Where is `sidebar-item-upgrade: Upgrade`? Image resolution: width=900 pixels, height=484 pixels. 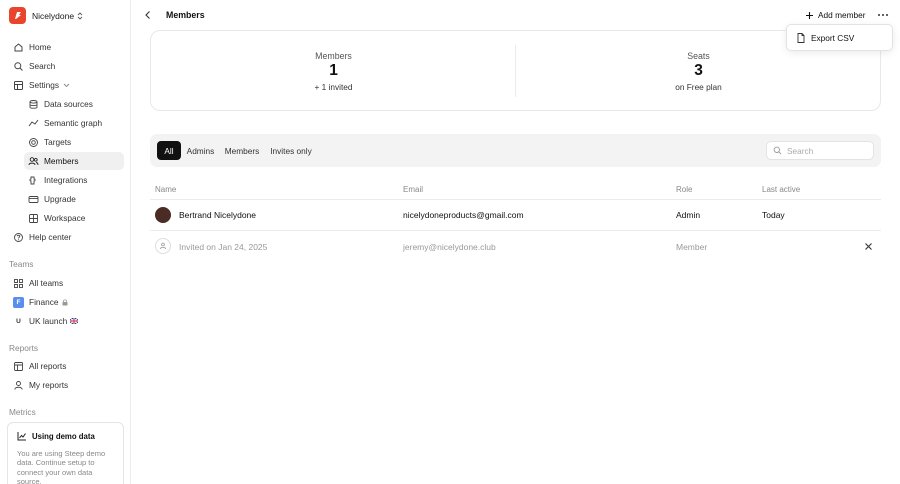 sidebar-item-upgrade: Upgrade is located at coordinates (74, 199).